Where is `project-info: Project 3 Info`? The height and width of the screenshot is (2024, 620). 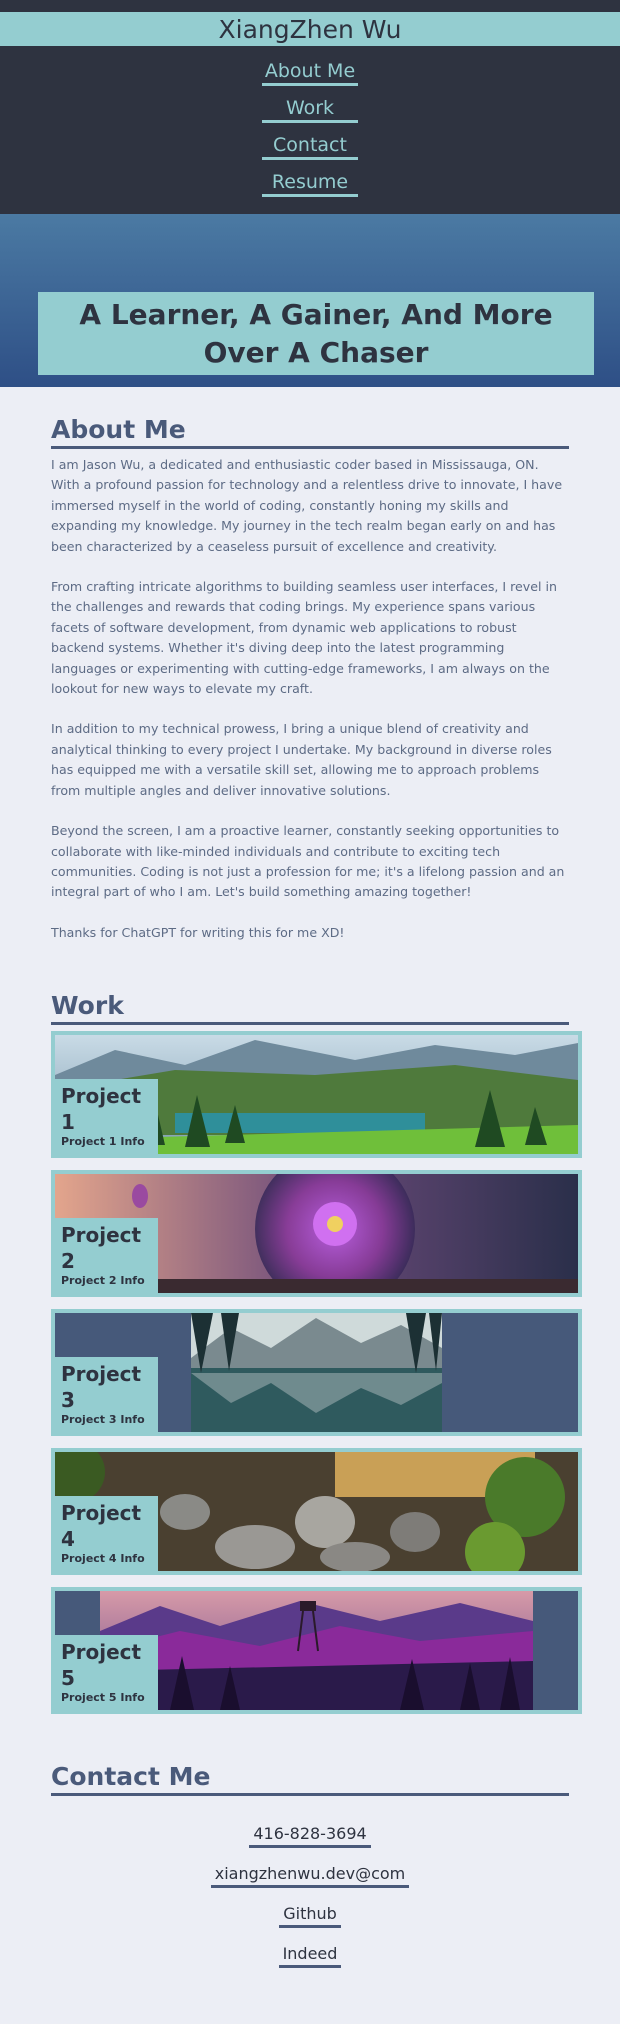 project-info: Project 3 Info is located at coordinates (103, 1420).